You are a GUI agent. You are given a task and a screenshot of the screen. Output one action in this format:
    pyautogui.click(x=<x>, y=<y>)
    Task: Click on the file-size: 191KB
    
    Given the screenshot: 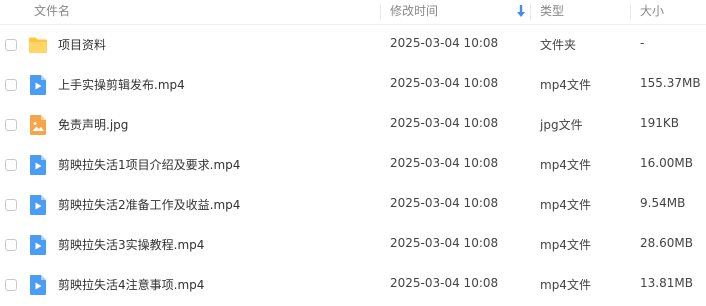 What is the action you would take?
    pyautogui.click(x=660, y=123)
    